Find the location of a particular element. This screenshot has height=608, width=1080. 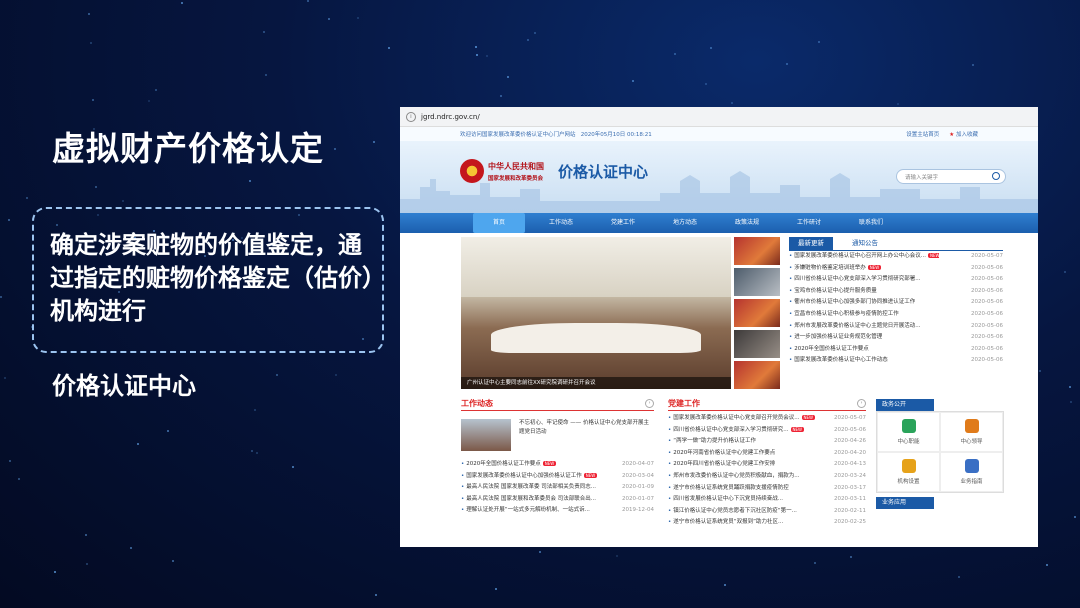

list-item: • 遂宁市价格认证系统党员踊跃捐款支援疫情防控 2020-03-17 is located at coordinates (767, 489).